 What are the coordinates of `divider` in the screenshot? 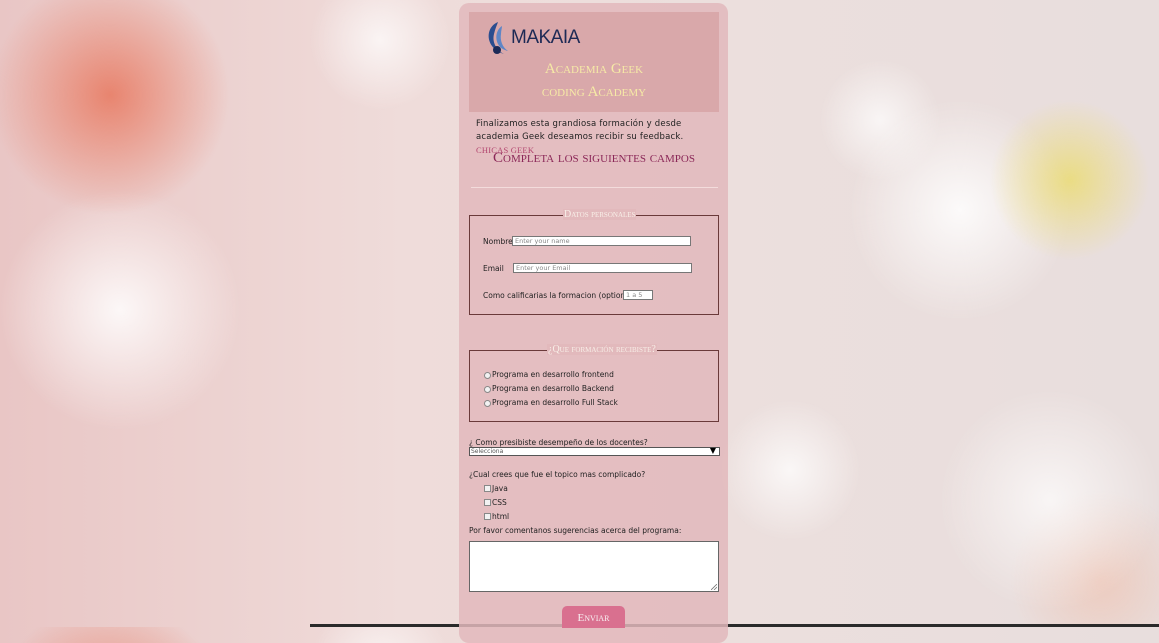 It's located at (594, 187).